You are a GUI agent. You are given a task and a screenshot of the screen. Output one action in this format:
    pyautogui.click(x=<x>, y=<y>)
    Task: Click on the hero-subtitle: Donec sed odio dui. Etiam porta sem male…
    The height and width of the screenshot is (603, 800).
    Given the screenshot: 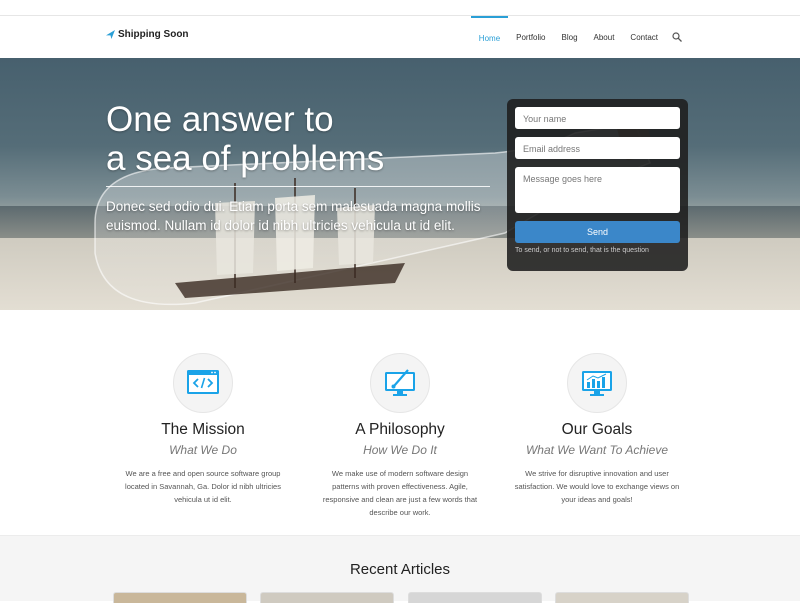 What is the action you would take?
    pyautogui.click(x=293, y=216)
    